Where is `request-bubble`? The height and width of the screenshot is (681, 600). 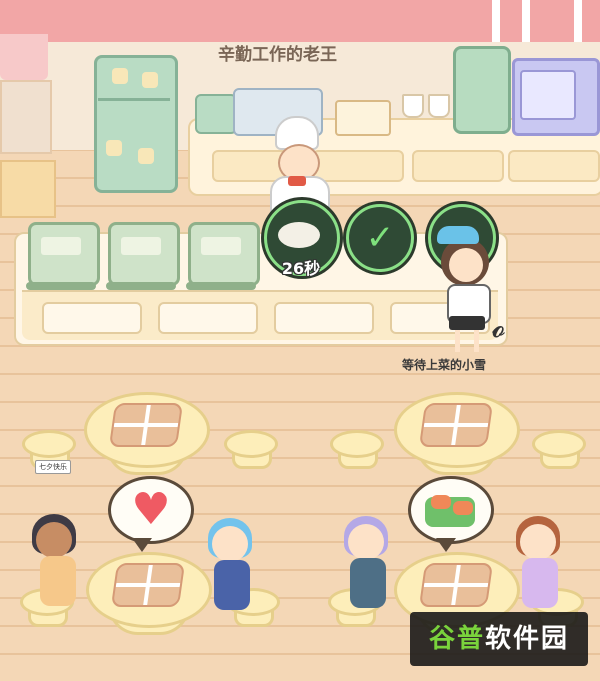
request-bubble is located at coordinates (451, 510).